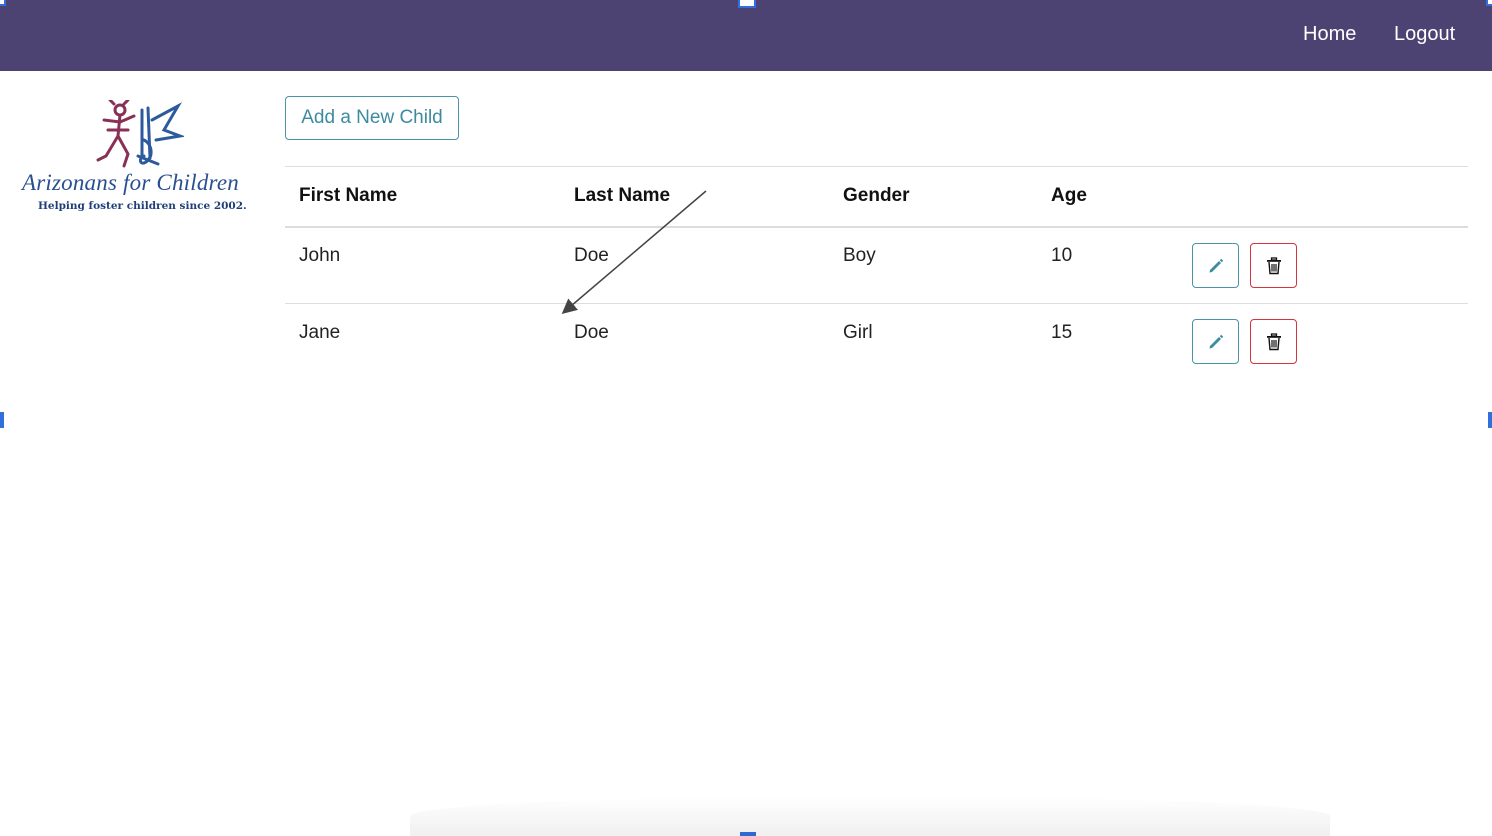  Describe the element at coordinates (1424, 34) in the screenshot. I see `nav-logout-link: Logout` at that location.